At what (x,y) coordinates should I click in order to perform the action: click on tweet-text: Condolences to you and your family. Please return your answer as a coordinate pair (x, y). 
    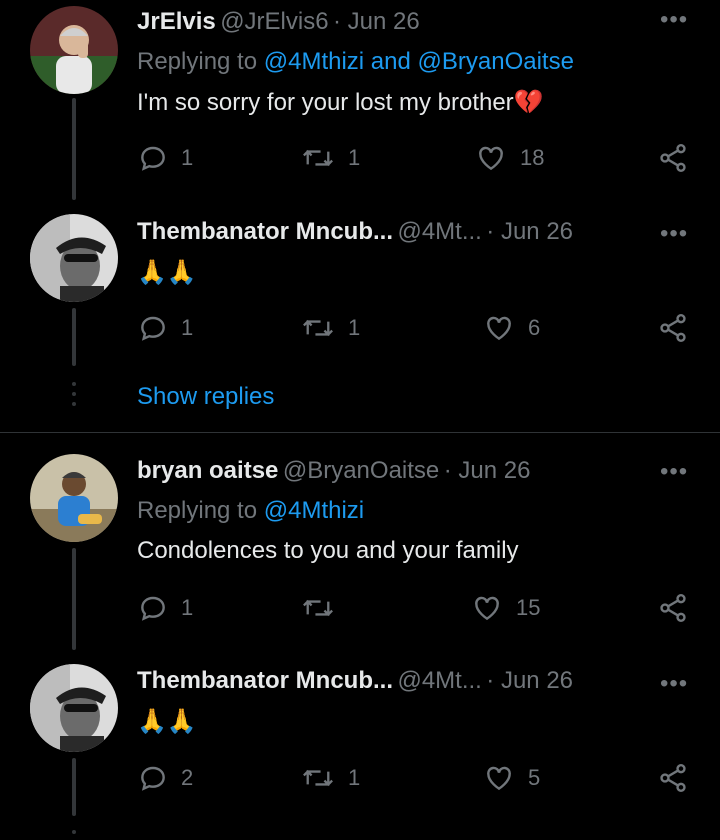
    Looking at the image, I should click on (328, 550).